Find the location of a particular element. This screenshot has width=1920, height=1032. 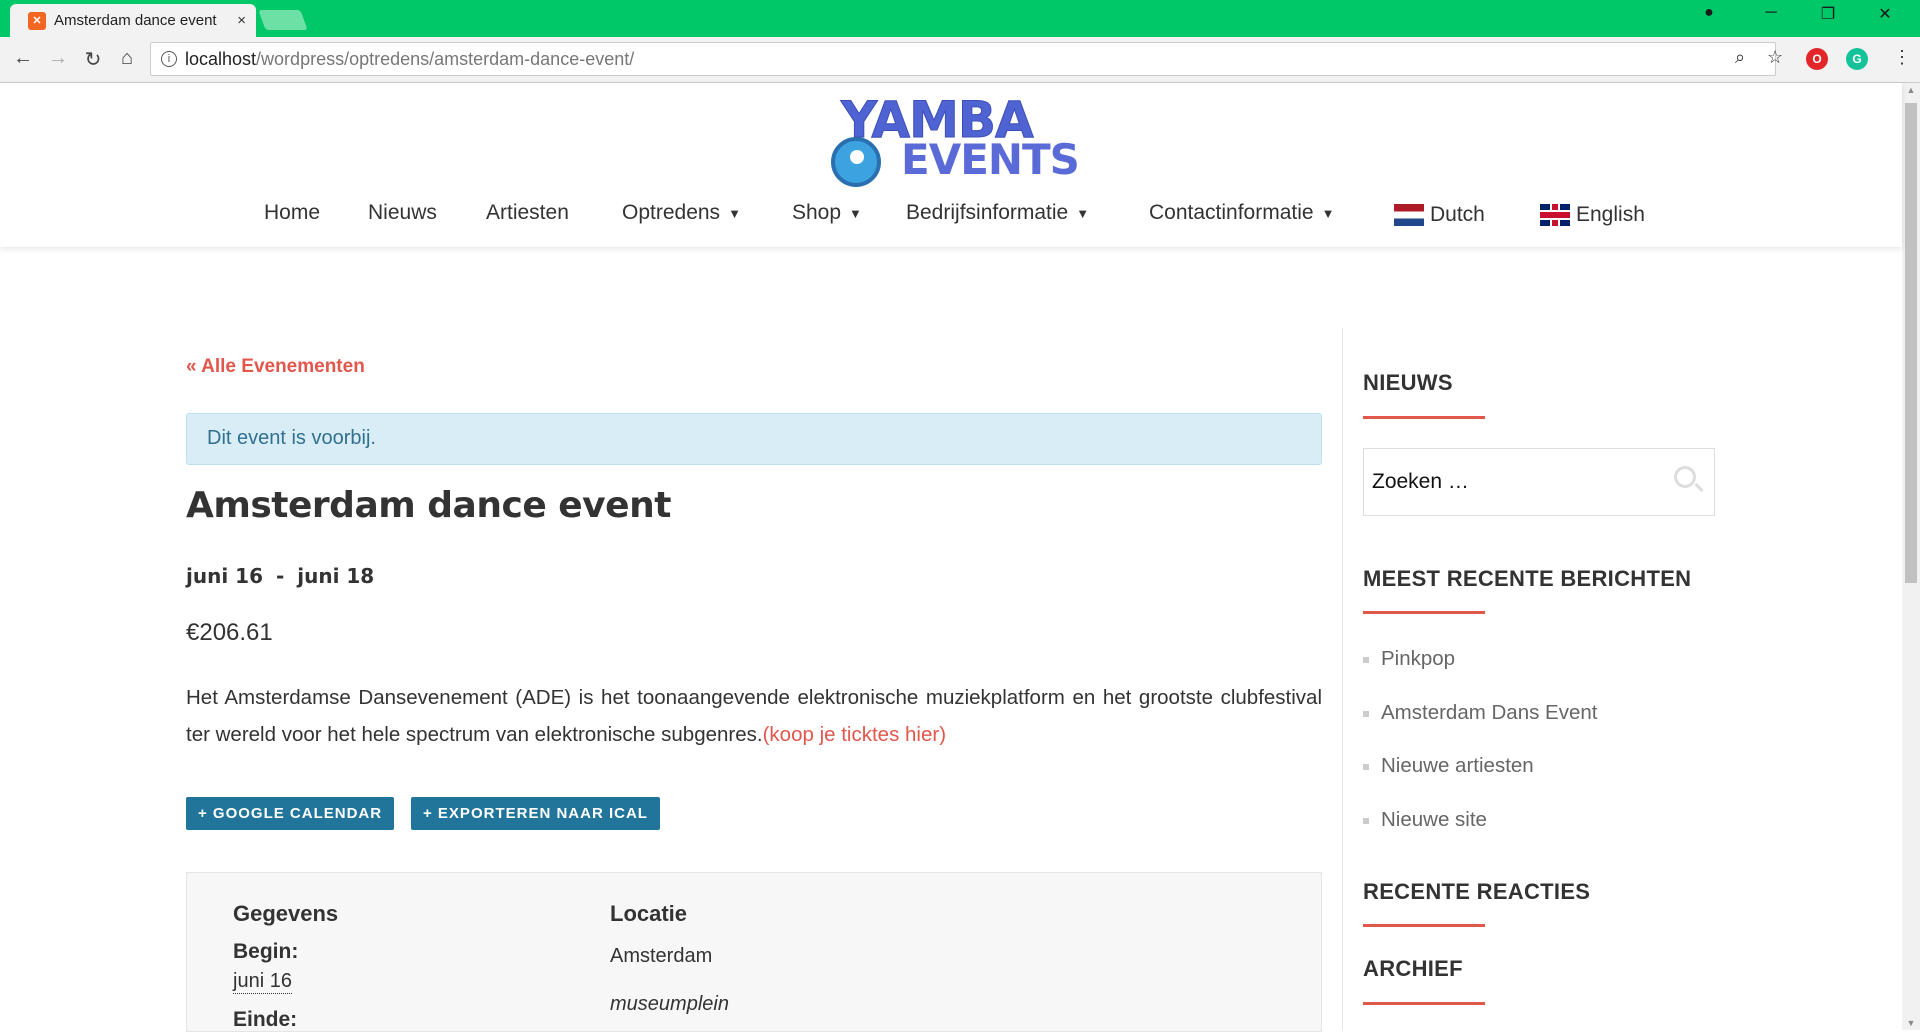

window-close-icon: ✕ is located at coordinates (1885, 14).